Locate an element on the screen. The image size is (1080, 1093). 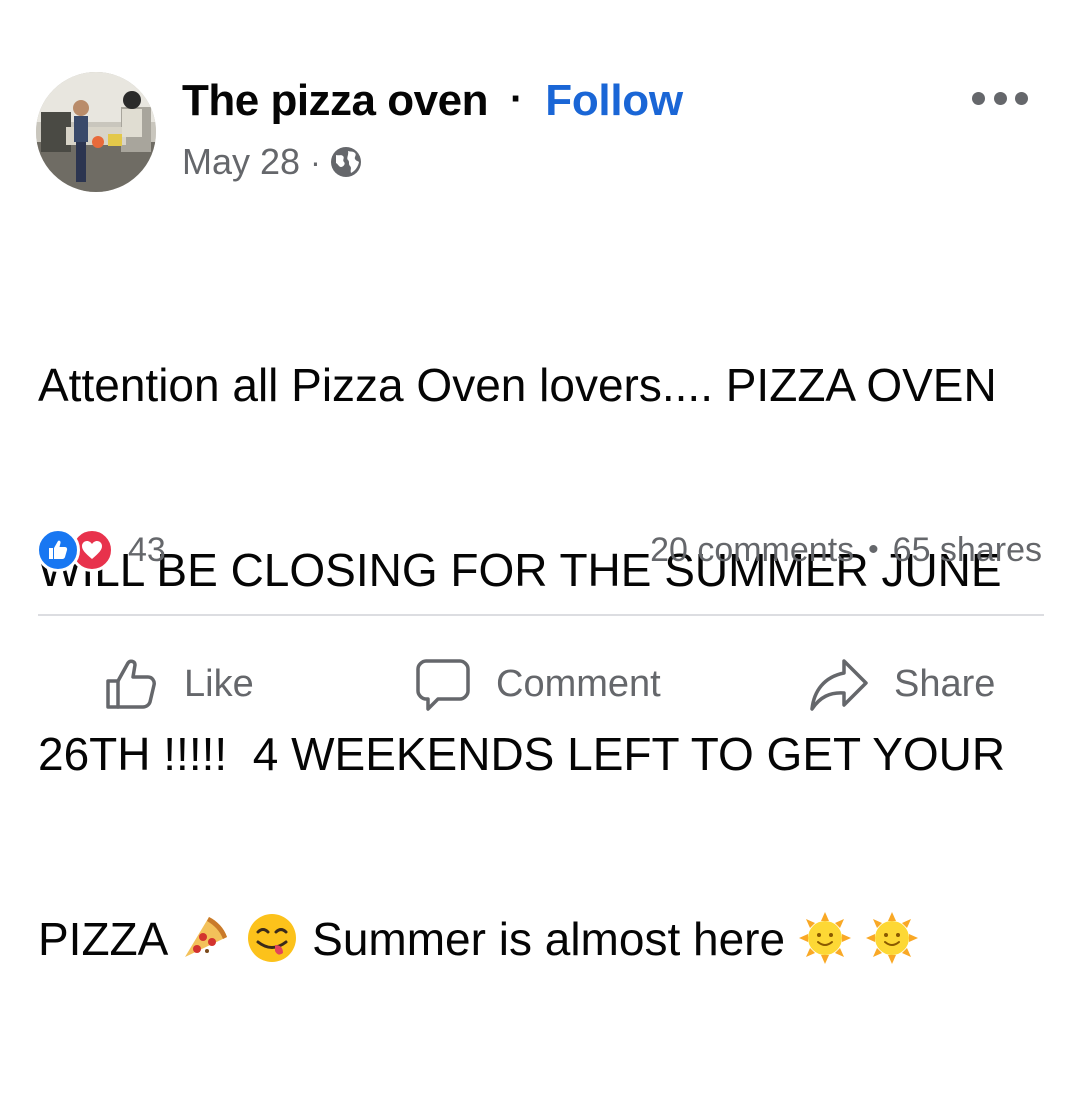
page-avatar is located at coordinates (96, 132).